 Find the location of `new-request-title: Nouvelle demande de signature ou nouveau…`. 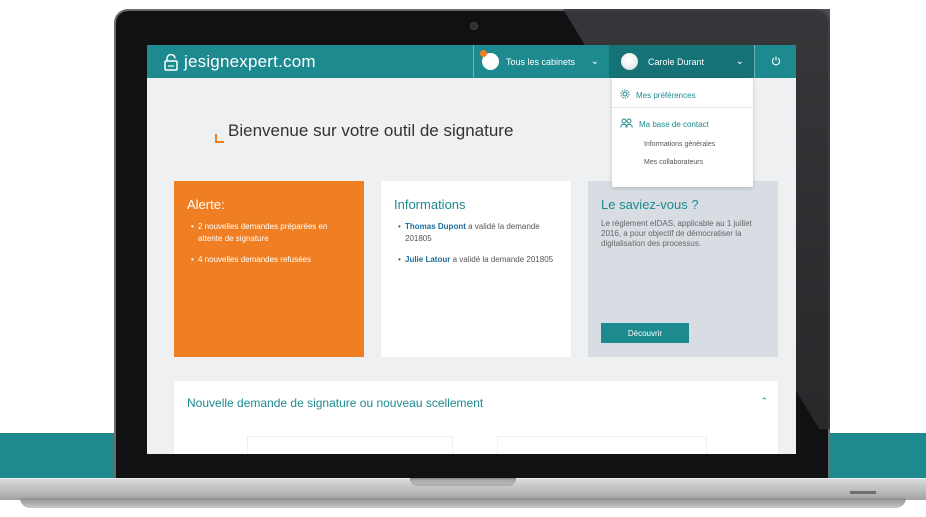

new-request-title: Nouvelle demande de signature ou nouveau… is located at coordinates (335, 403).